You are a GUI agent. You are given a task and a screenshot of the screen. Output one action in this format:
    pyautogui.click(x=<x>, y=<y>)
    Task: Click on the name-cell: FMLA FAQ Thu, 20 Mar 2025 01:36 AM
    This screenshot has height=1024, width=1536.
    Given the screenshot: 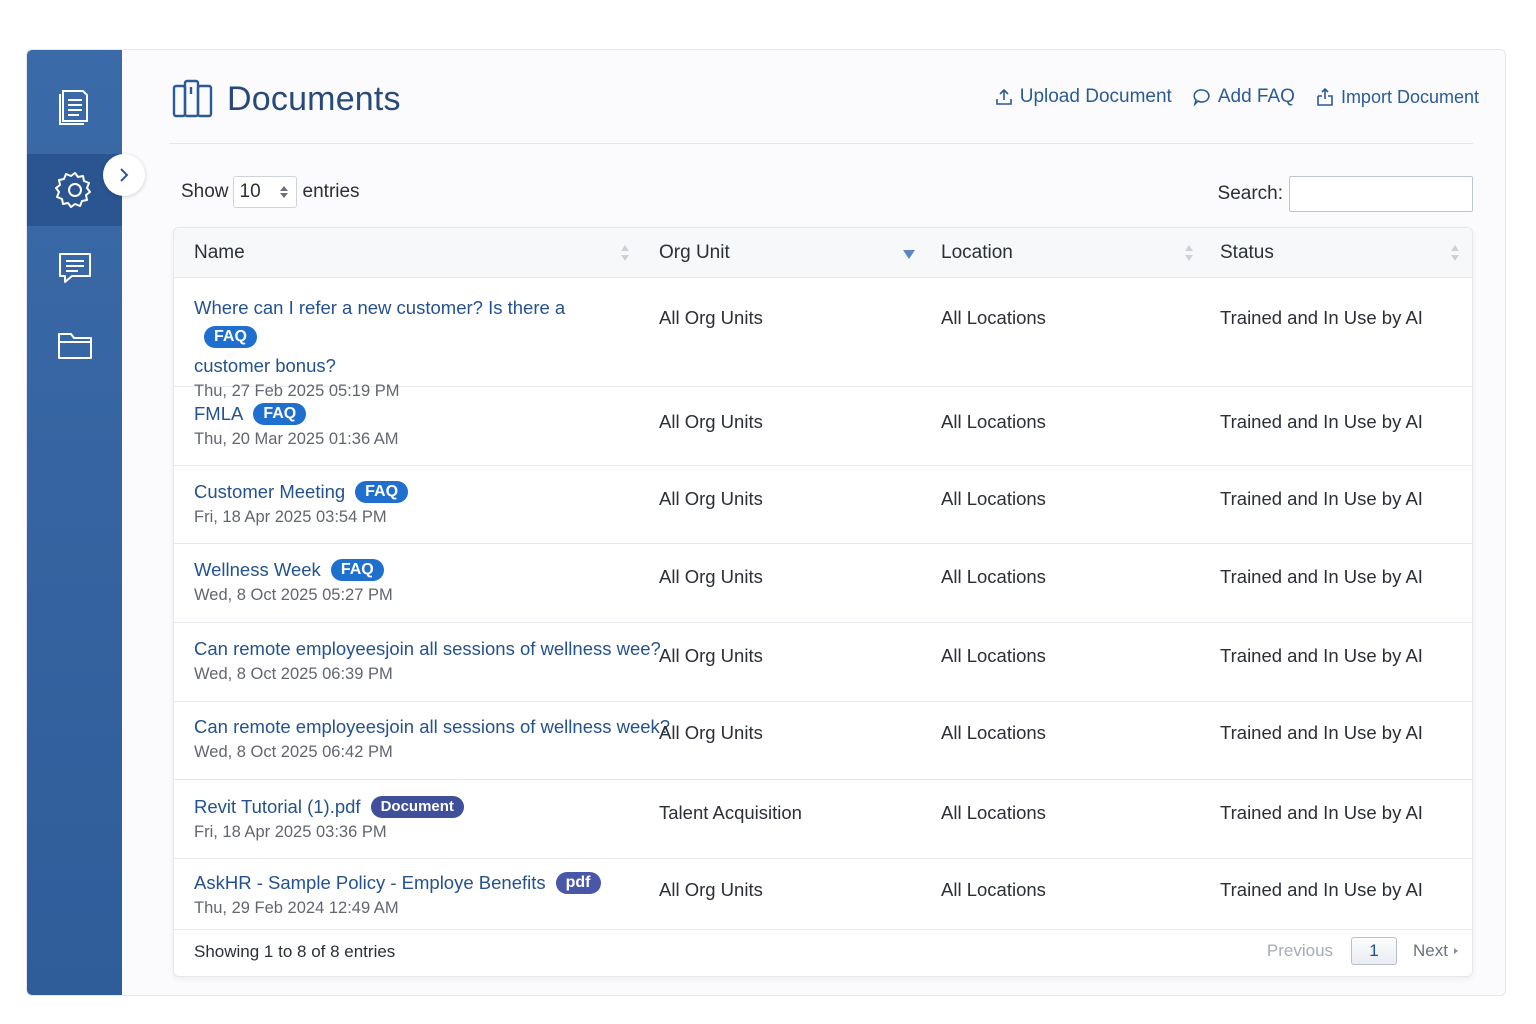 What is the action you would take?
    pyautogui.click(x=296, y=424)
    